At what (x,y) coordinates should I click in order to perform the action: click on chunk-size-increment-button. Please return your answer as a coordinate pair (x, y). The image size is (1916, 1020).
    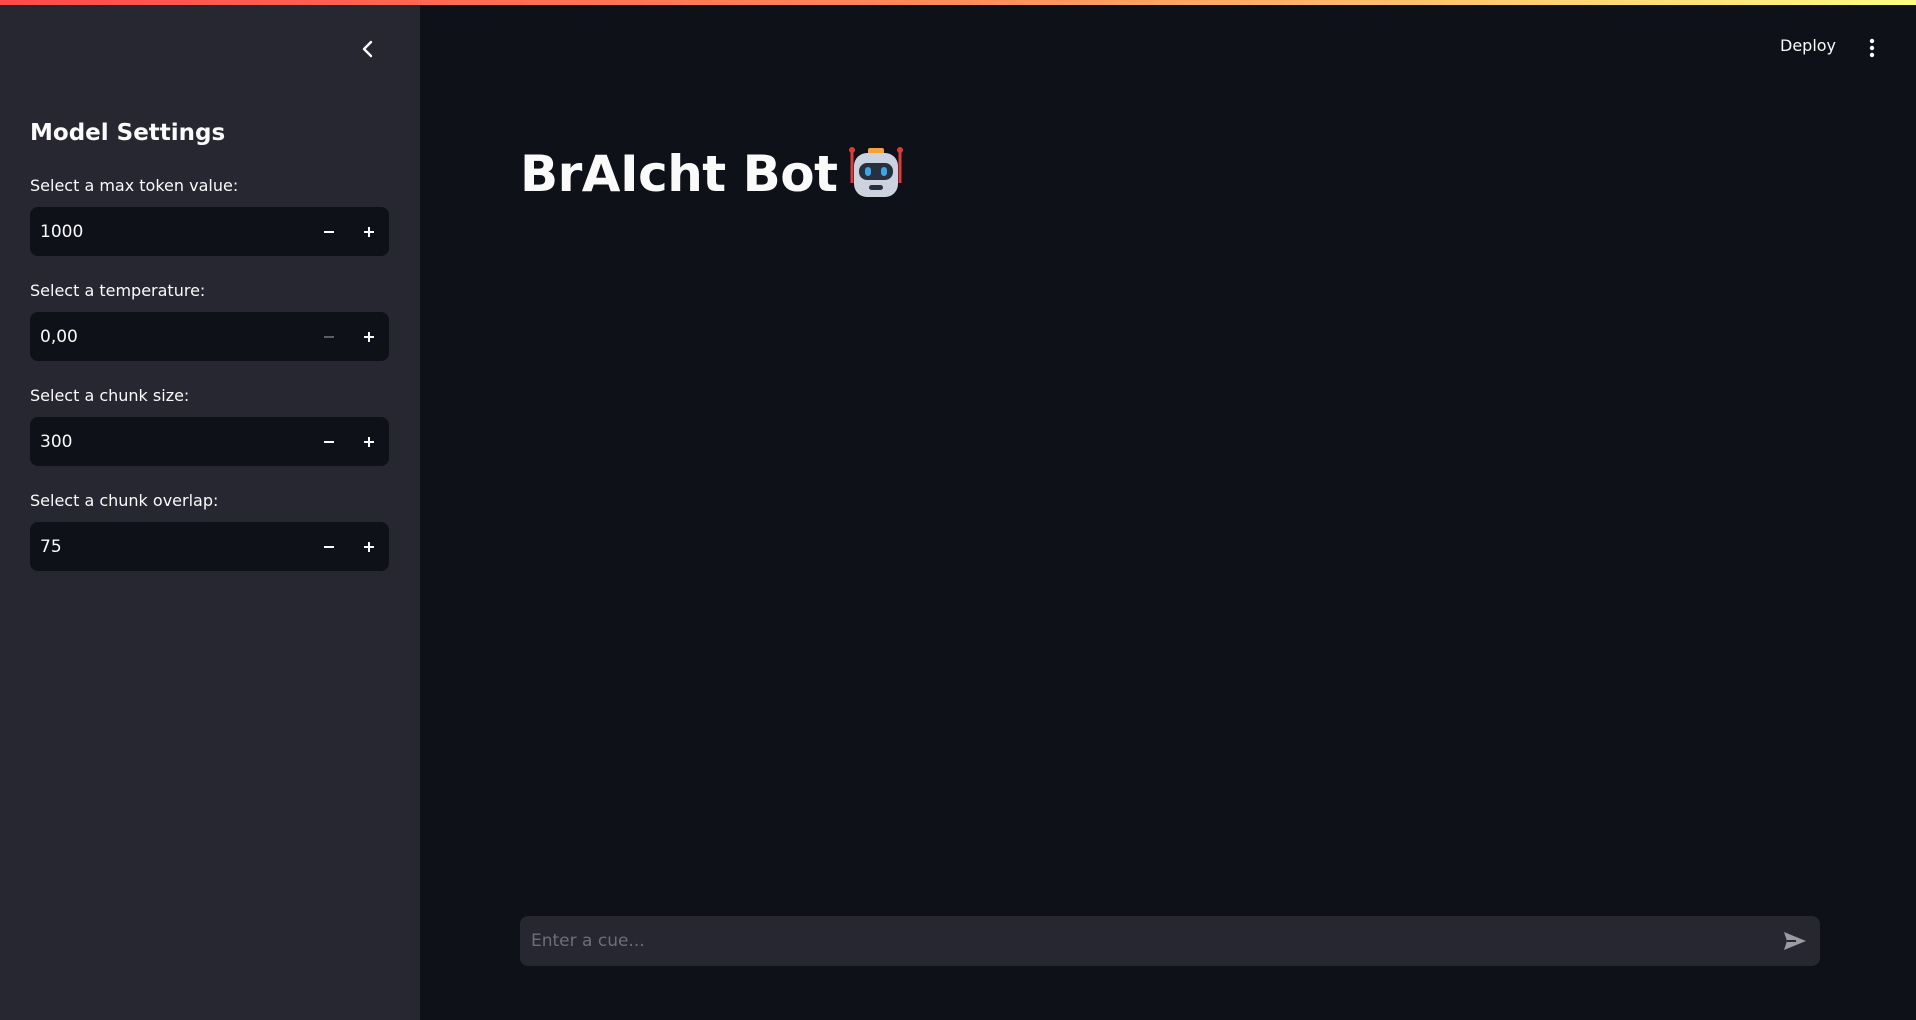
    Looking at the image, I should click on (369, 441).